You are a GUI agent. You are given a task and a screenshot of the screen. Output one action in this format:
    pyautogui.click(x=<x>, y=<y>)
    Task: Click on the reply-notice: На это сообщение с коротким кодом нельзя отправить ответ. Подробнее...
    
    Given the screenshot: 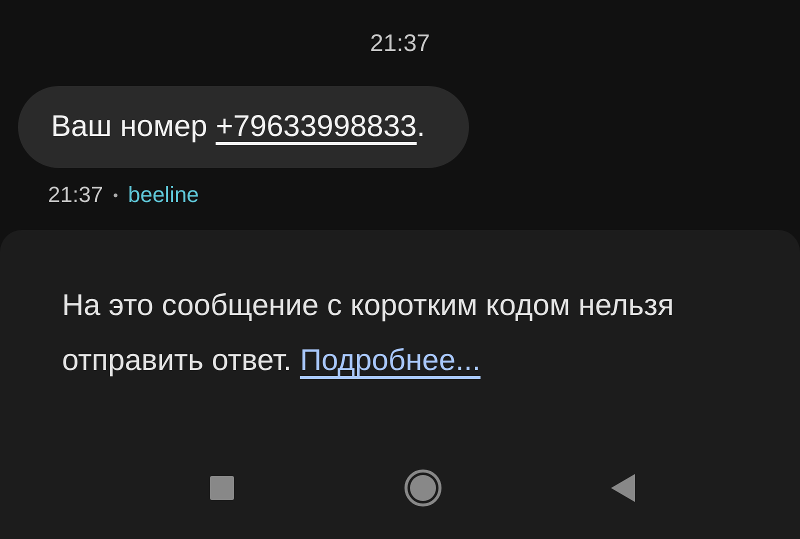 What is the action you would take?
    pyautogui.click(x=368, y=333)
    